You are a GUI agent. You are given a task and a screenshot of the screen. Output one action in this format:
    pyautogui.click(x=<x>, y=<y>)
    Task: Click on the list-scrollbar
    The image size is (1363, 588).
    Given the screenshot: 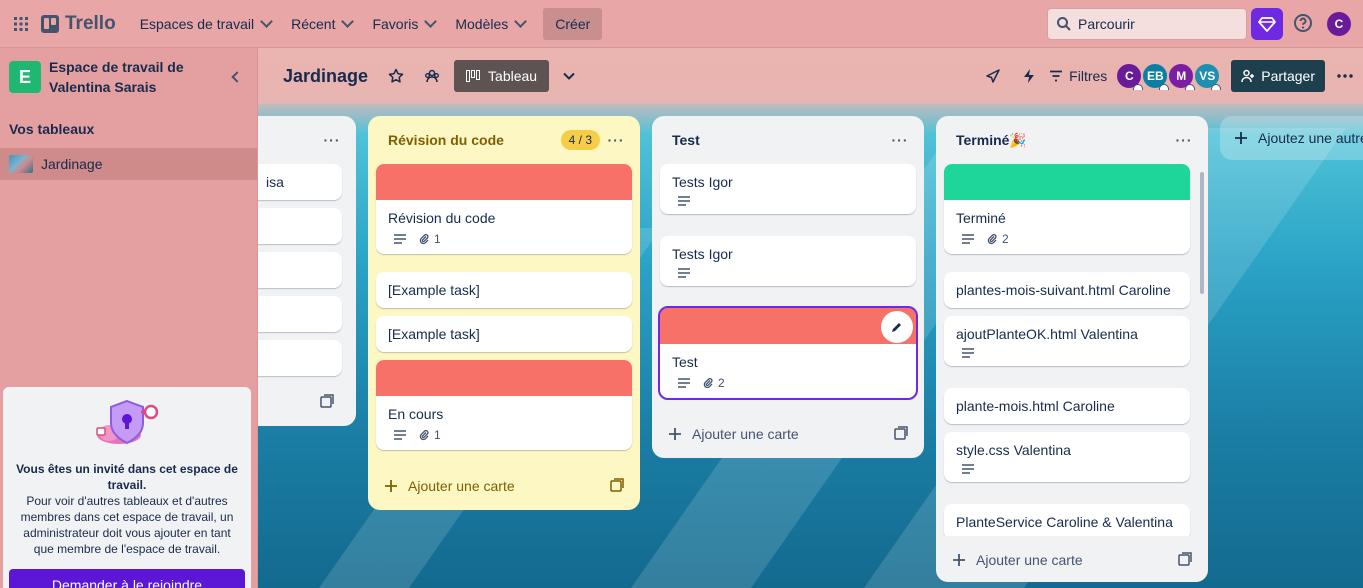 What is the action you would take?
    pyautogui.click(x=1202, y=233)
    